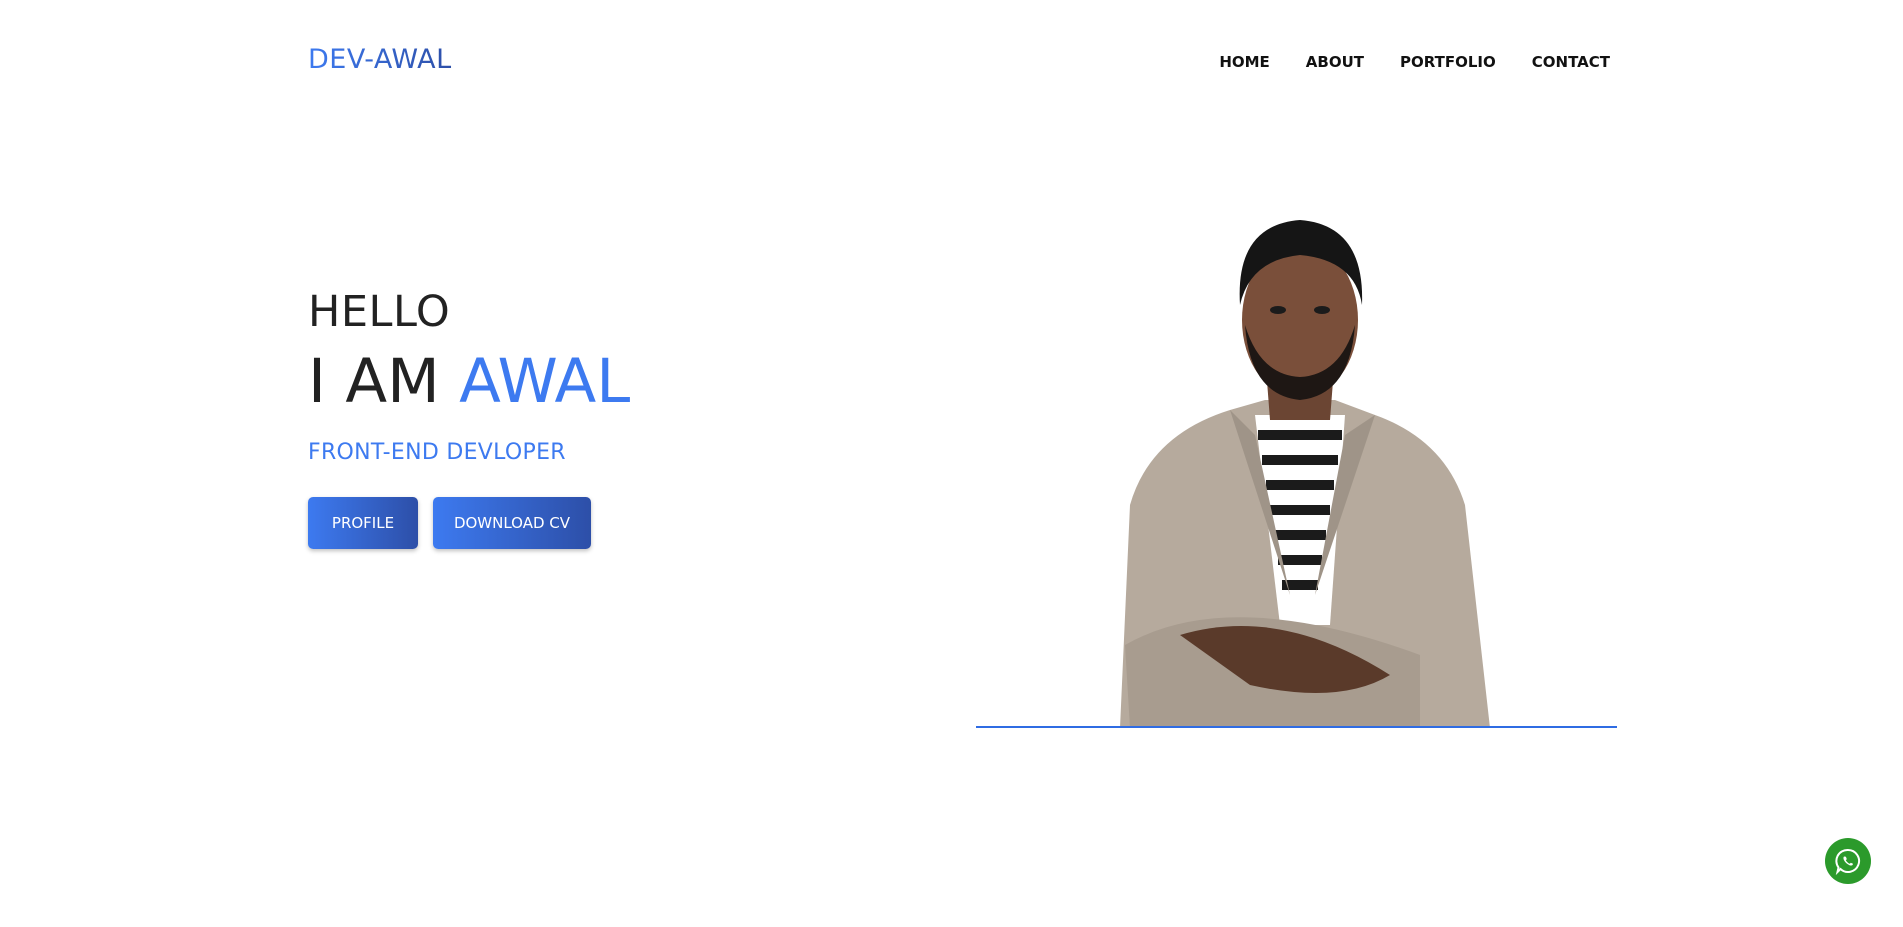 This screenshot has width=1903, height=927. What do you see at coordinates (1244, 62) in the screenshot?
I see `nav-home: HOME` at bounding box center [1244, 62].